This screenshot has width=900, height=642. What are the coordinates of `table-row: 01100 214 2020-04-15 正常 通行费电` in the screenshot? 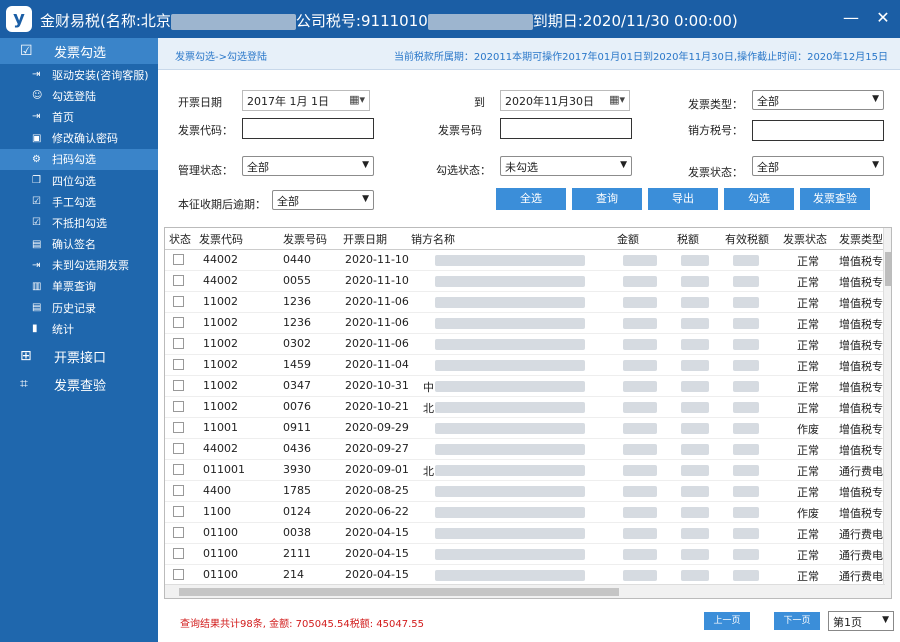 It's located at (525, 575).